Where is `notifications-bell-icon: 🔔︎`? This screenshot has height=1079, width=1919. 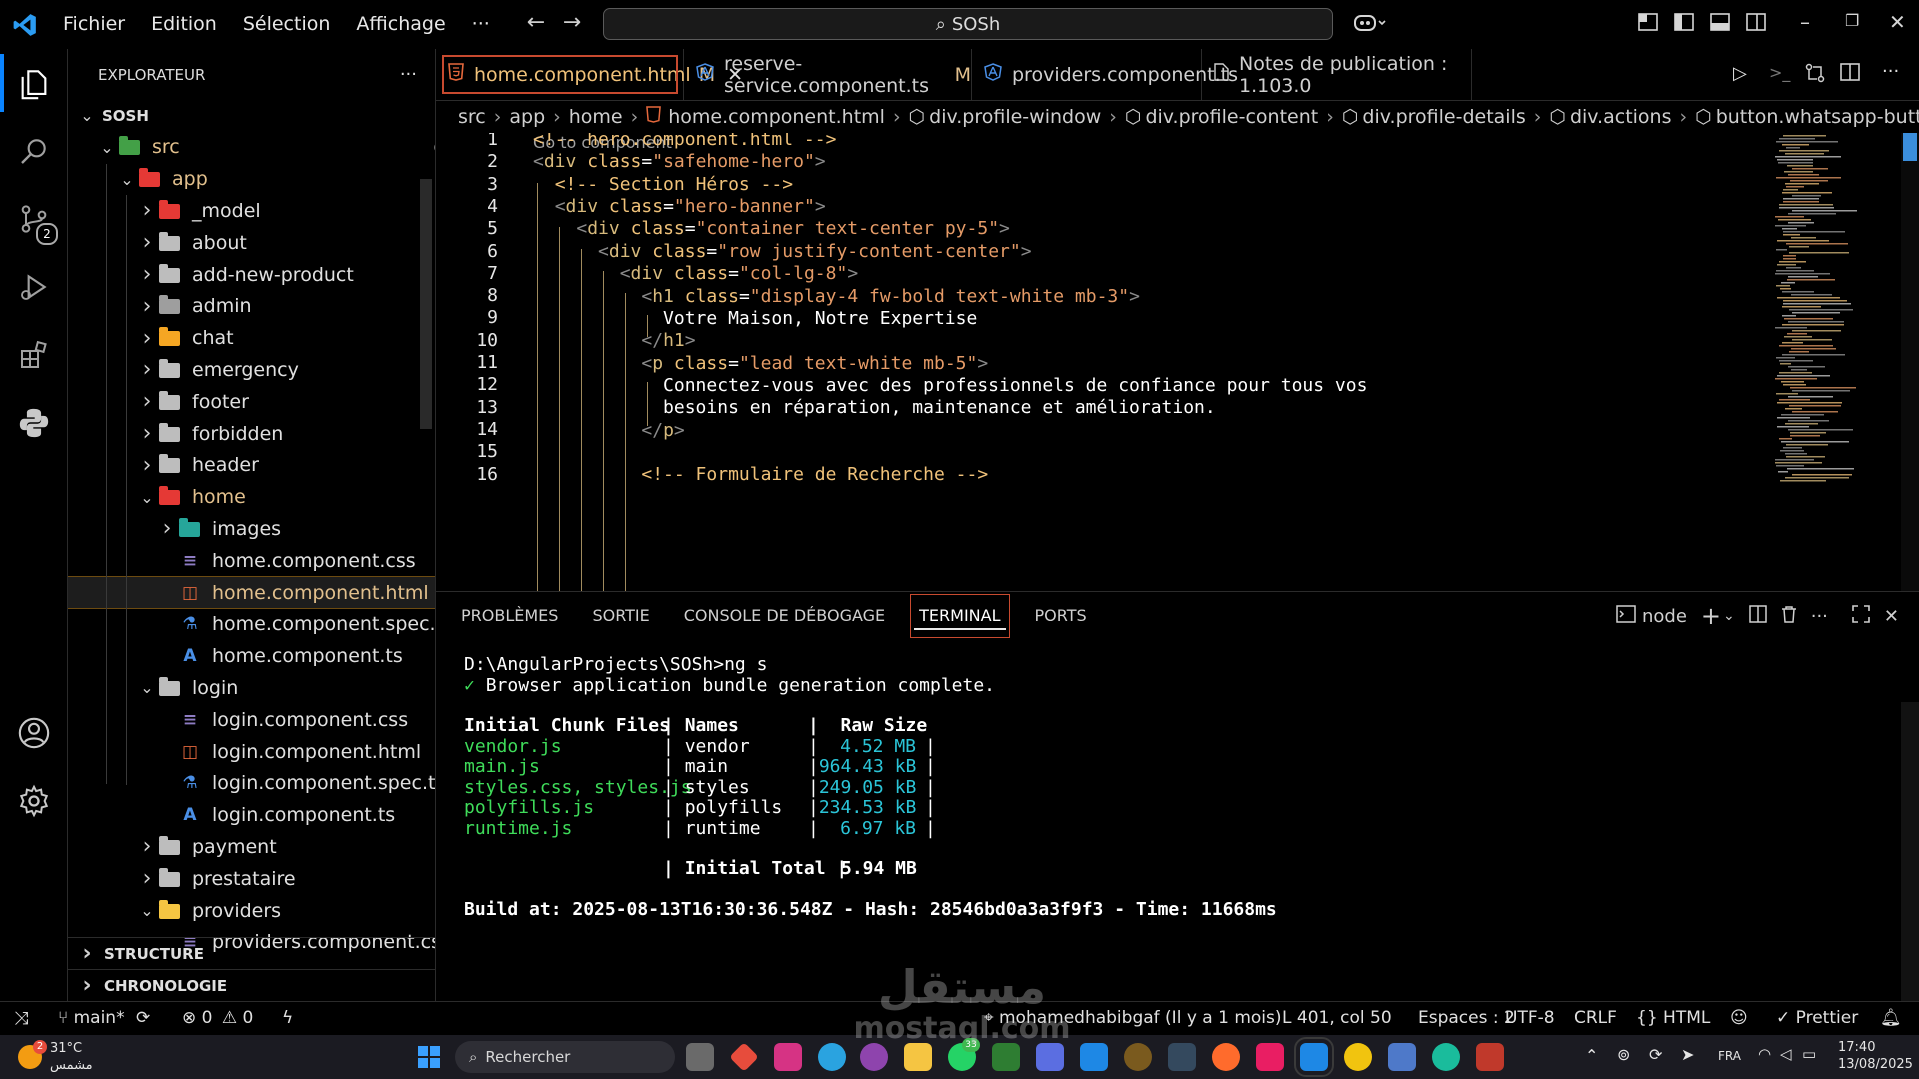
notifications-bell-icon: 🔔︎ is located at coordinates (1891, 1018).